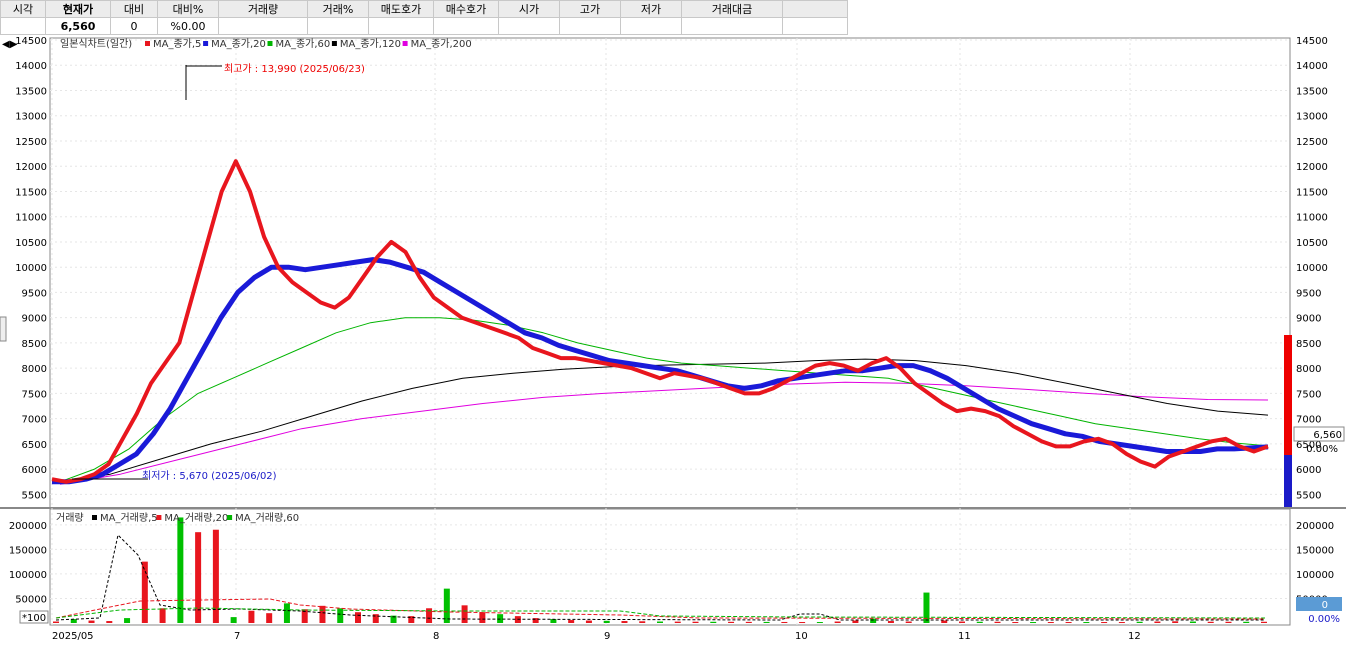 The image size is (1346, 648). Describe the element at coordinates (1315, 550) in the screenshot. I see `volume-tick-right: 150000` at that location.